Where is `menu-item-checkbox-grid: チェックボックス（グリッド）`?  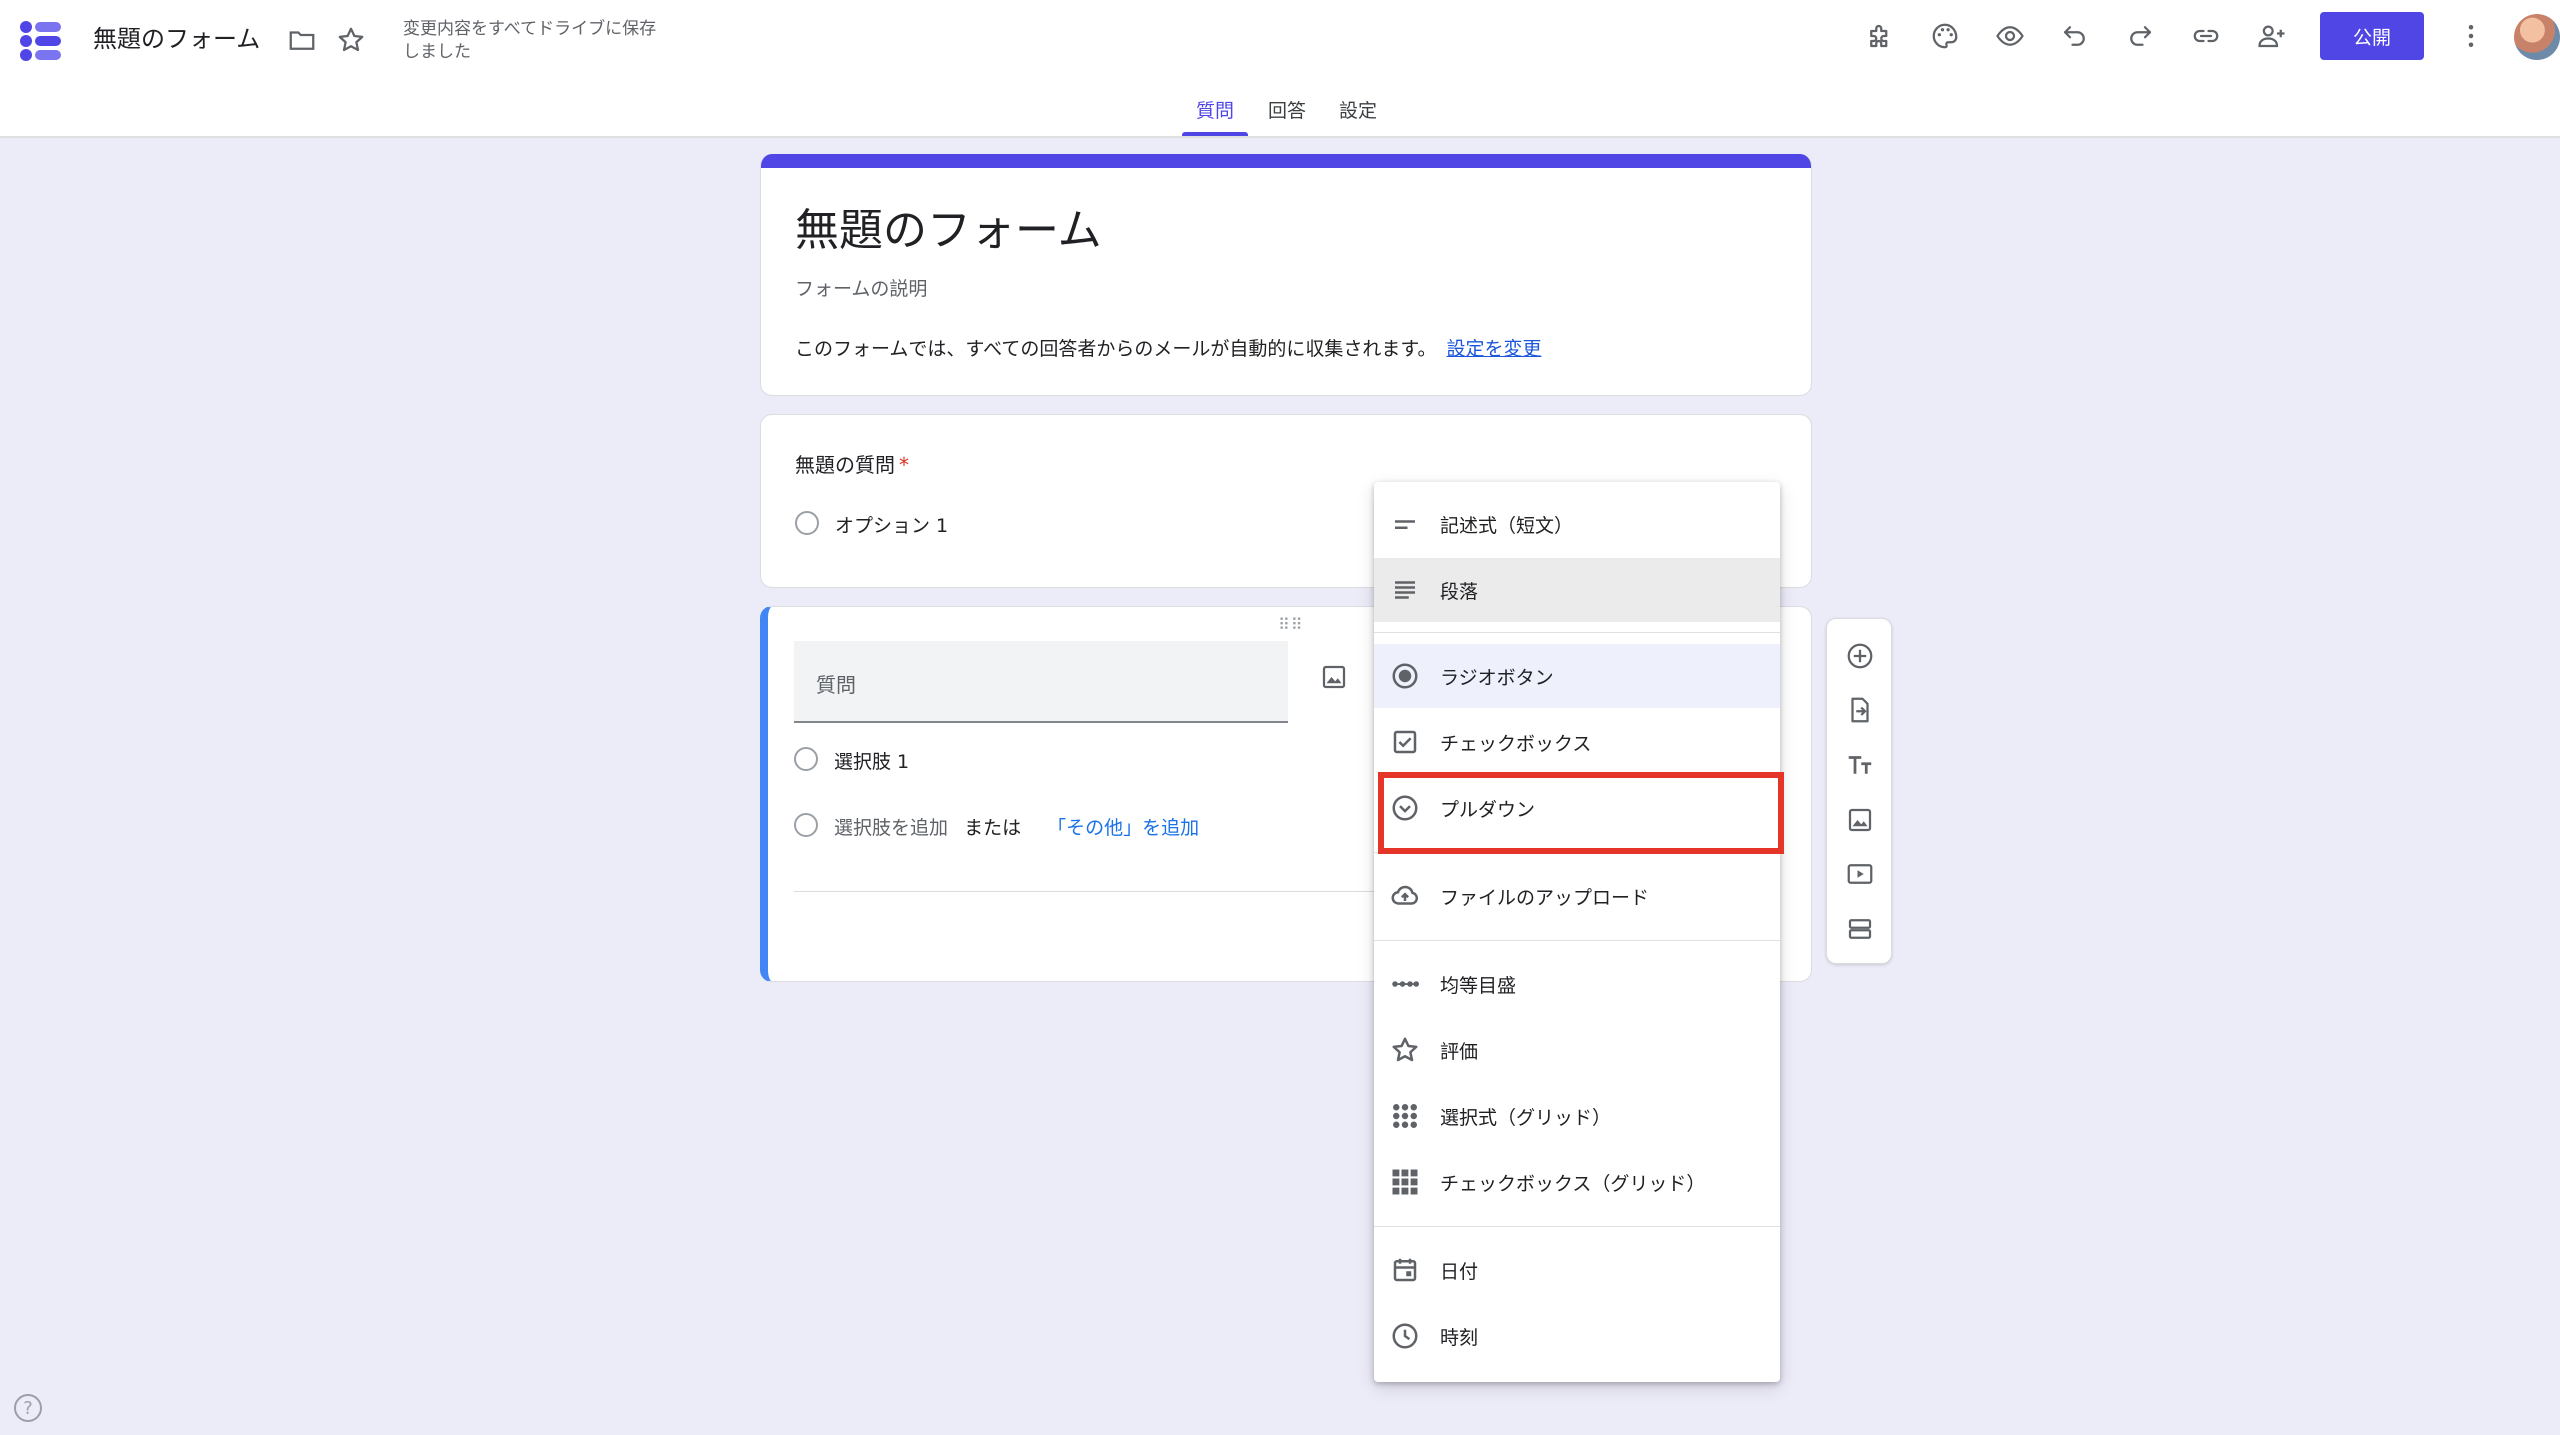 menu-item-checkbox-grid: チェックボックス（グリッド） is located at coordinates (1577, 1182).